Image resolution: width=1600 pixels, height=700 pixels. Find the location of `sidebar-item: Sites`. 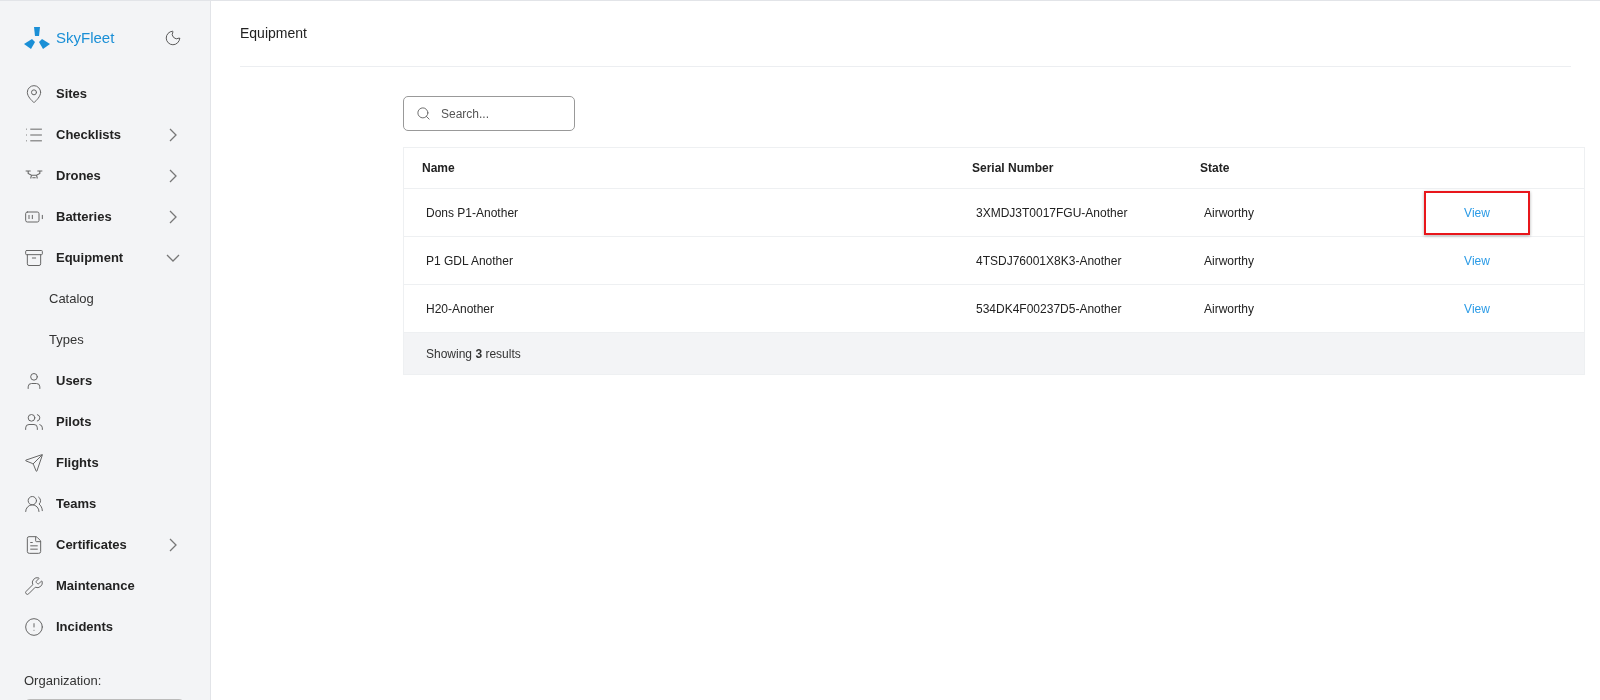

sidebar-item: Sites is located at coordinates (105, 93).